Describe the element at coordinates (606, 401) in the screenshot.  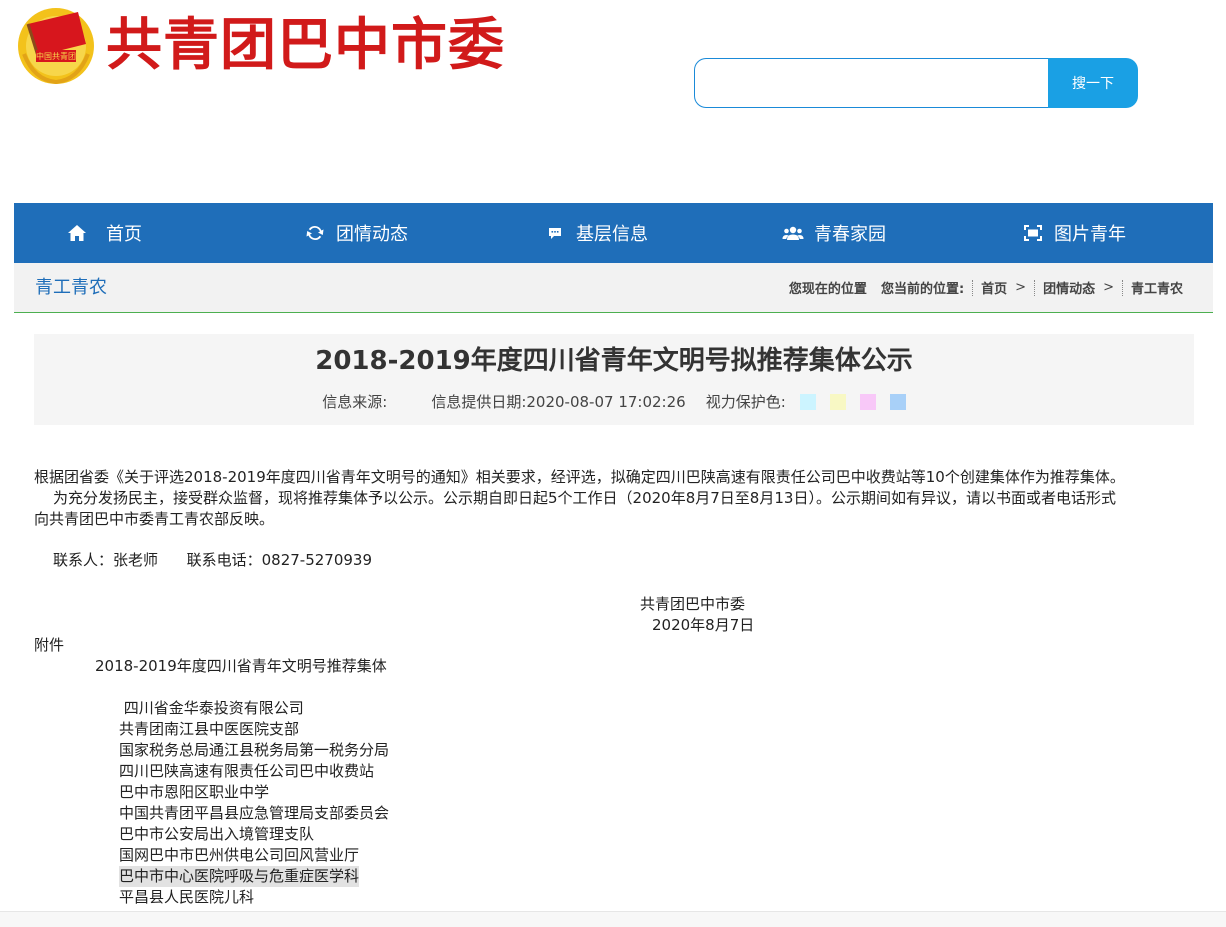
I see `date-value: 2020-08-07 17:02:26` at that location.